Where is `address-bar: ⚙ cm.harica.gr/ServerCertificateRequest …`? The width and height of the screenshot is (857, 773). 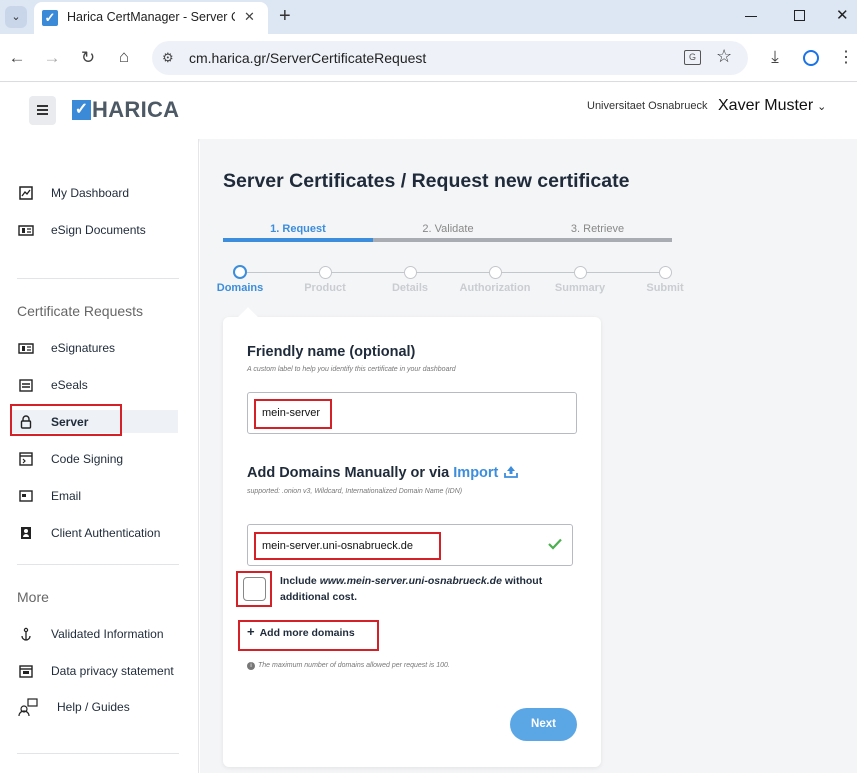 address-bar: ⚙ cm.harica.gr/ServerCertificateRequest … is located at coordinates (450, 58).